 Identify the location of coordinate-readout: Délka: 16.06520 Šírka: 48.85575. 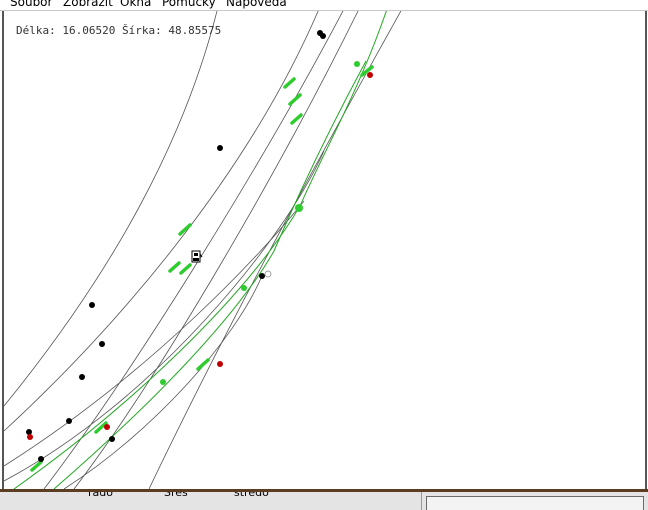
(119, 30).